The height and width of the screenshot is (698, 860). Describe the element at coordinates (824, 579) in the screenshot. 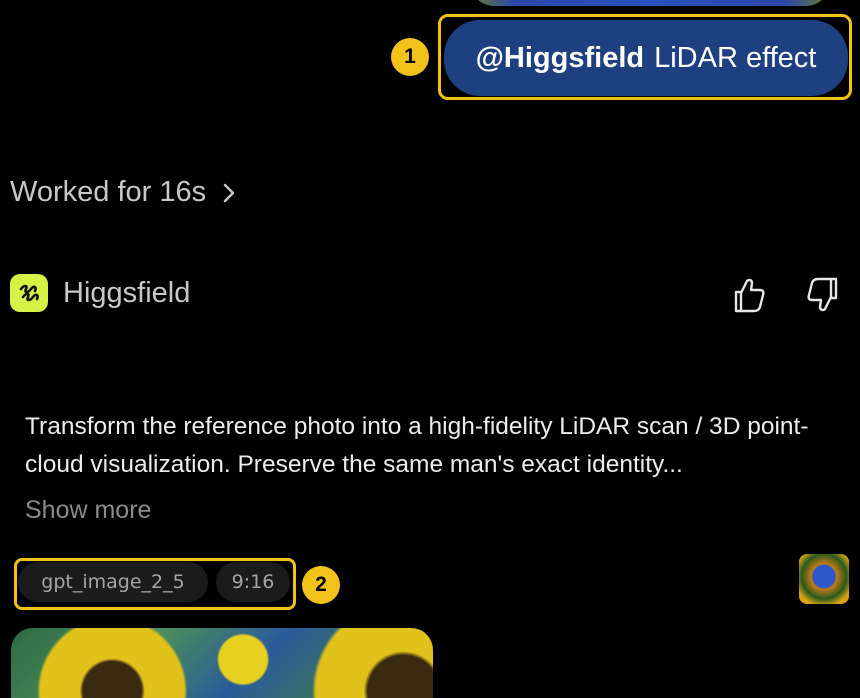

I see `reference-image-thumbnail` at that location.